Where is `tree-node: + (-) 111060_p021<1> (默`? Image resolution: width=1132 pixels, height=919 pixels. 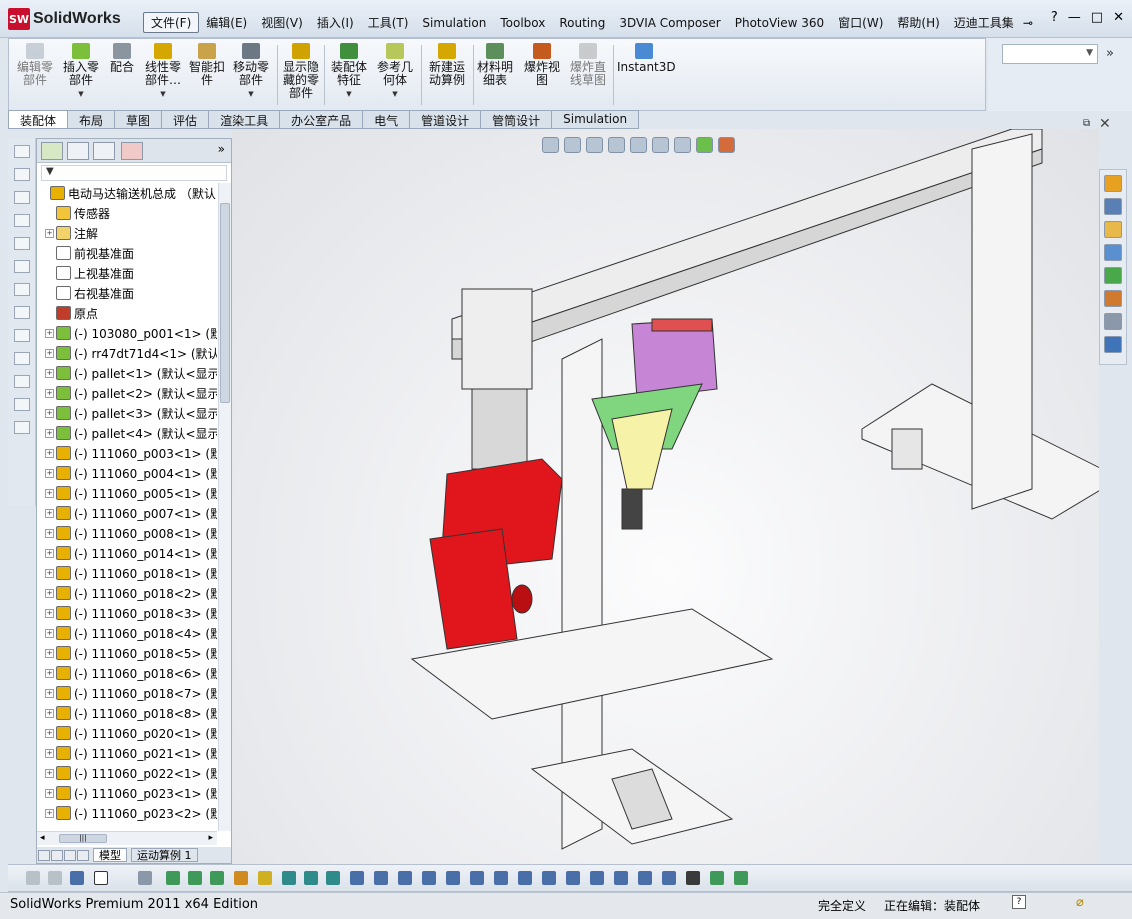
tree-node: + (-) 111060_p021<1> (默 is located at coordinates (127, 753).